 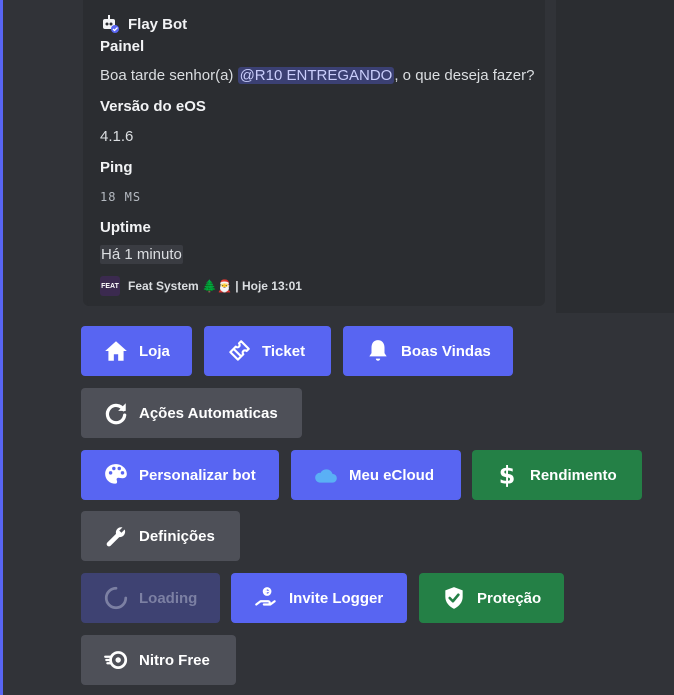 What do you see at coordinates (464, 75) in the screenshot?
I see `description-suffix: , o que deseja fazer?` at bounding box center [464, 75].